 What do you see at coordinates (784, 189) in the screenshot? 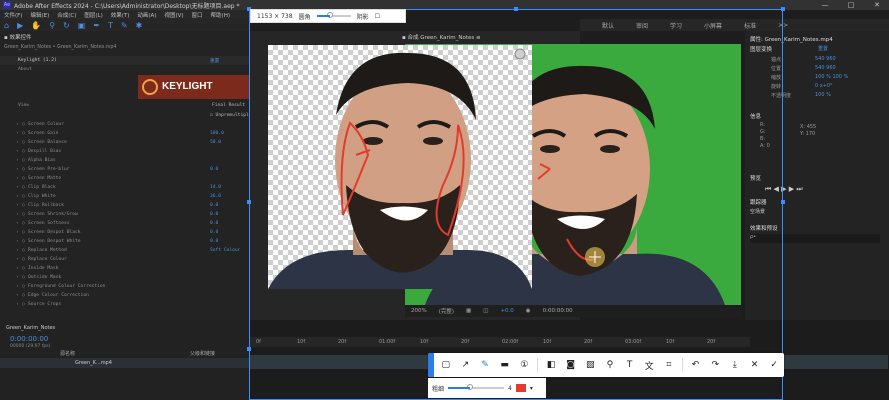
I see `preview-controls: ⏮ ◀ ▶ ▶ ⏭` at bounding box center [784, 189].